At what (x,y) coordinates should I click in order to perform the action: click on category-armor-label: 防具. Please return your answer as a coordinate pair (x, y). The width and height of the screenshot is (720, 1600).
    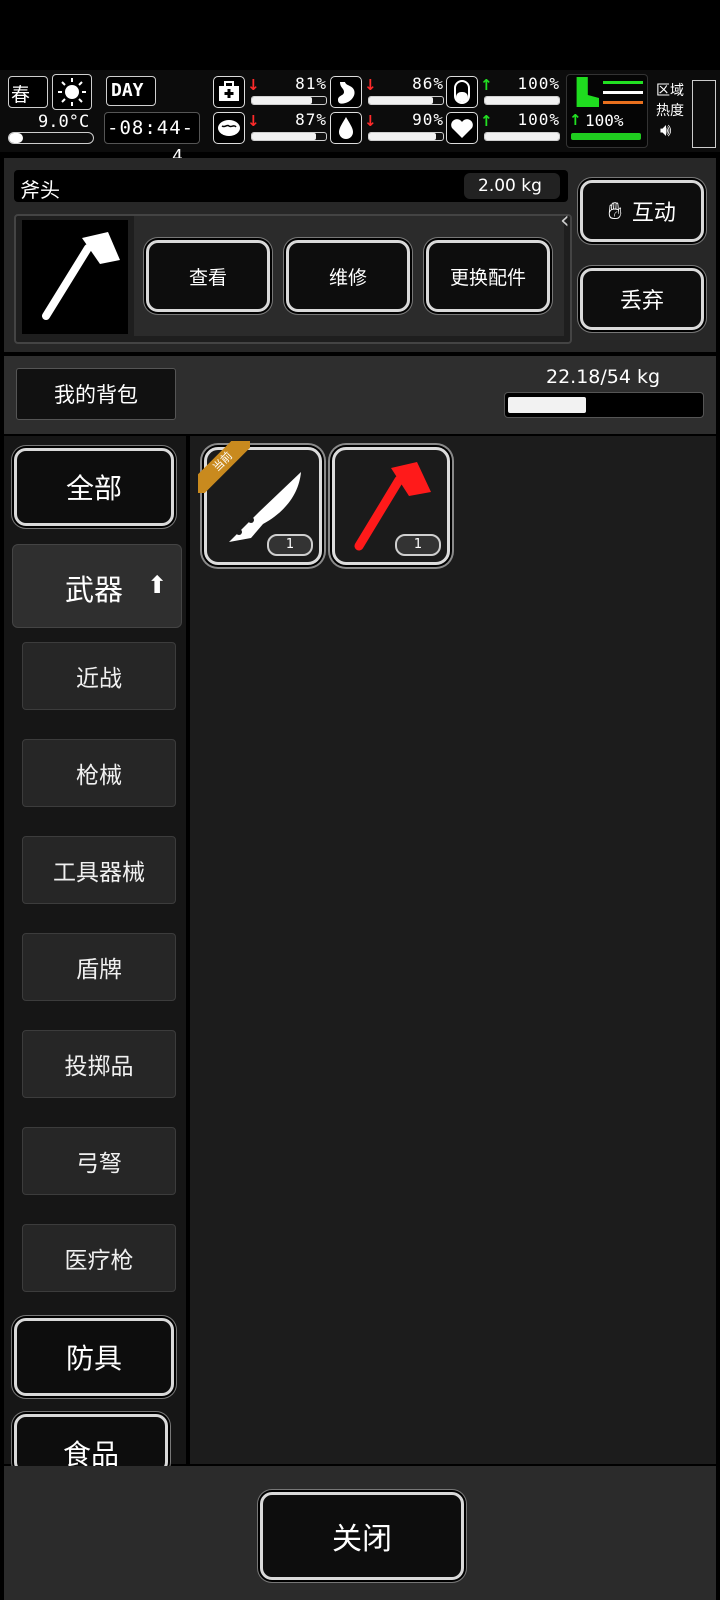
    Looking at the image, I should click on (93, 1358).